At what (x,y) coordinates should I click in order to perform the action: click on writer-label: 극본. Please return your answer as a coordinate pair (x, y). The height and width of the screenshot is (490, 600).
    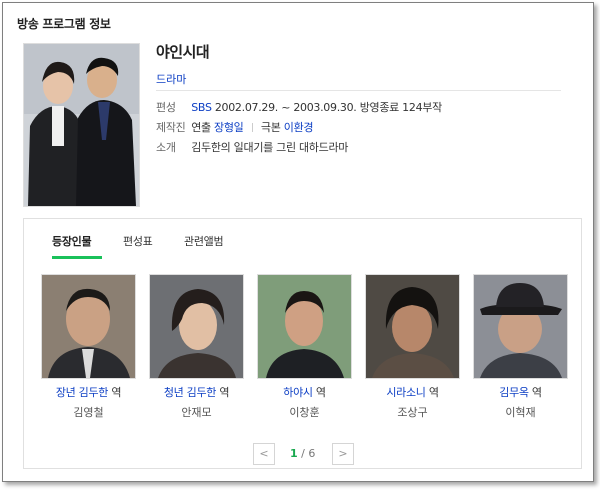
    Looking at the image, I should click on (270, 127).